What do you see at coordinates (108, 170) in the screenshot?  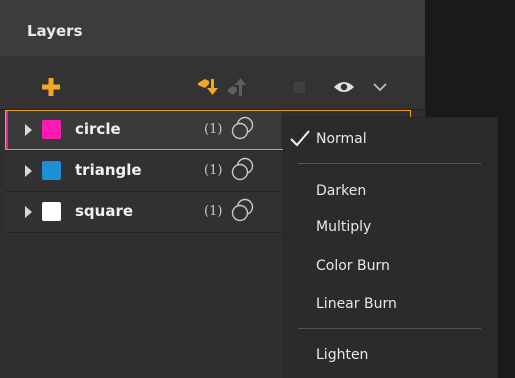 I see `layer-name: triangle` at bounding box center [108, 170].